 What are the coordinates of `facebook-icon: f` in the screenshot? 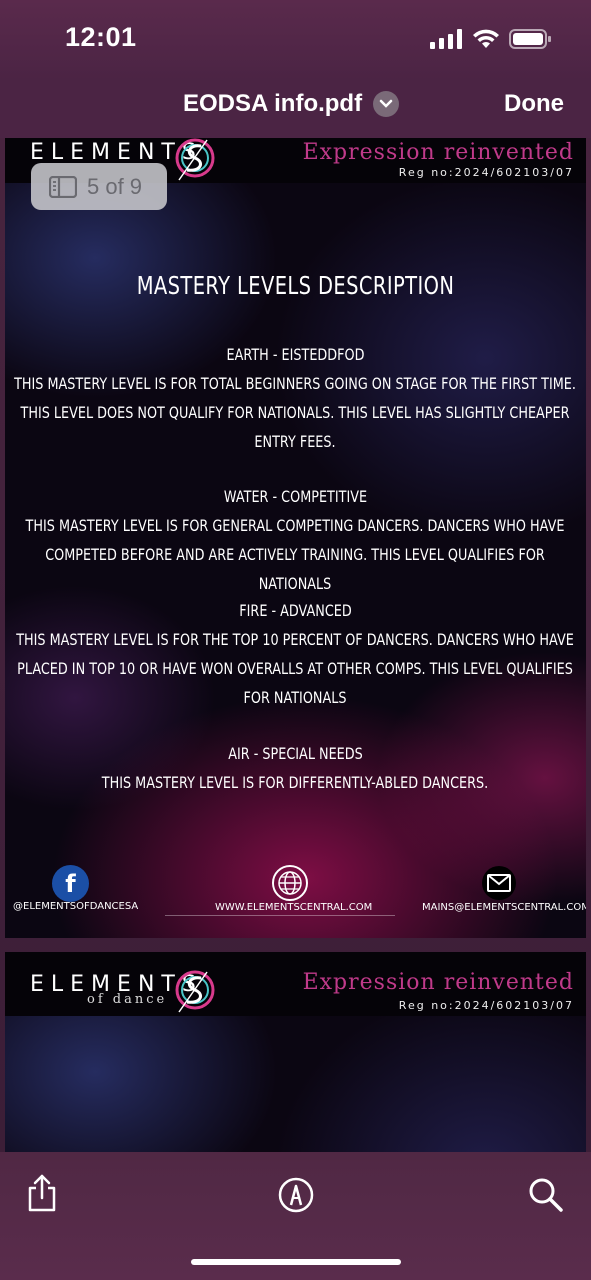 It's located at (70, 883).